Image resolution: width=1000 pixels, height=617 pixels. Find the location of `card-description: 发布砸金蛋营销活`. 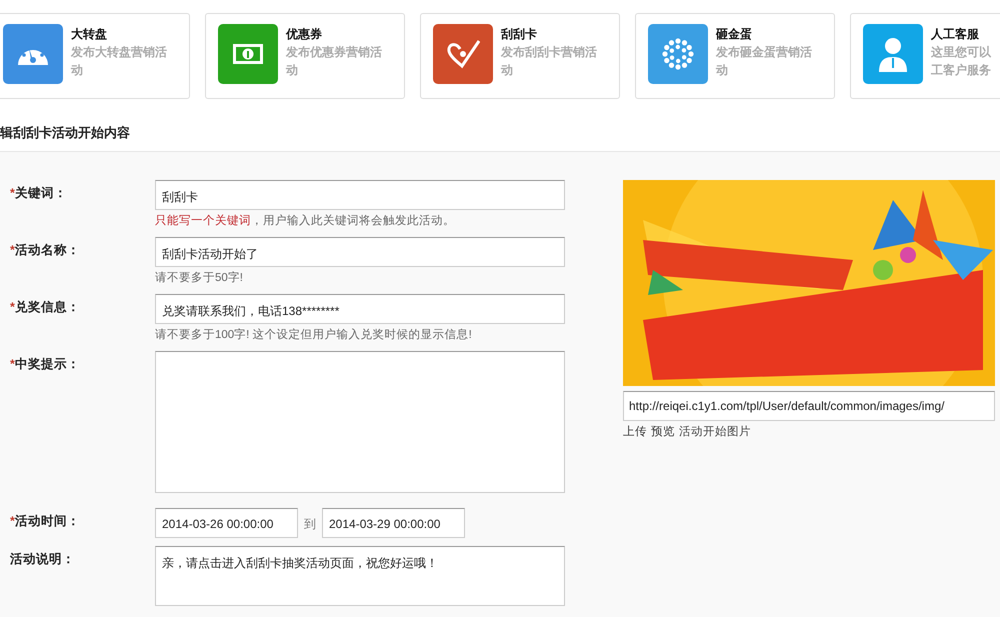

card-description: 发布砸金蛋营销活 is located at coordinates (764, 52).